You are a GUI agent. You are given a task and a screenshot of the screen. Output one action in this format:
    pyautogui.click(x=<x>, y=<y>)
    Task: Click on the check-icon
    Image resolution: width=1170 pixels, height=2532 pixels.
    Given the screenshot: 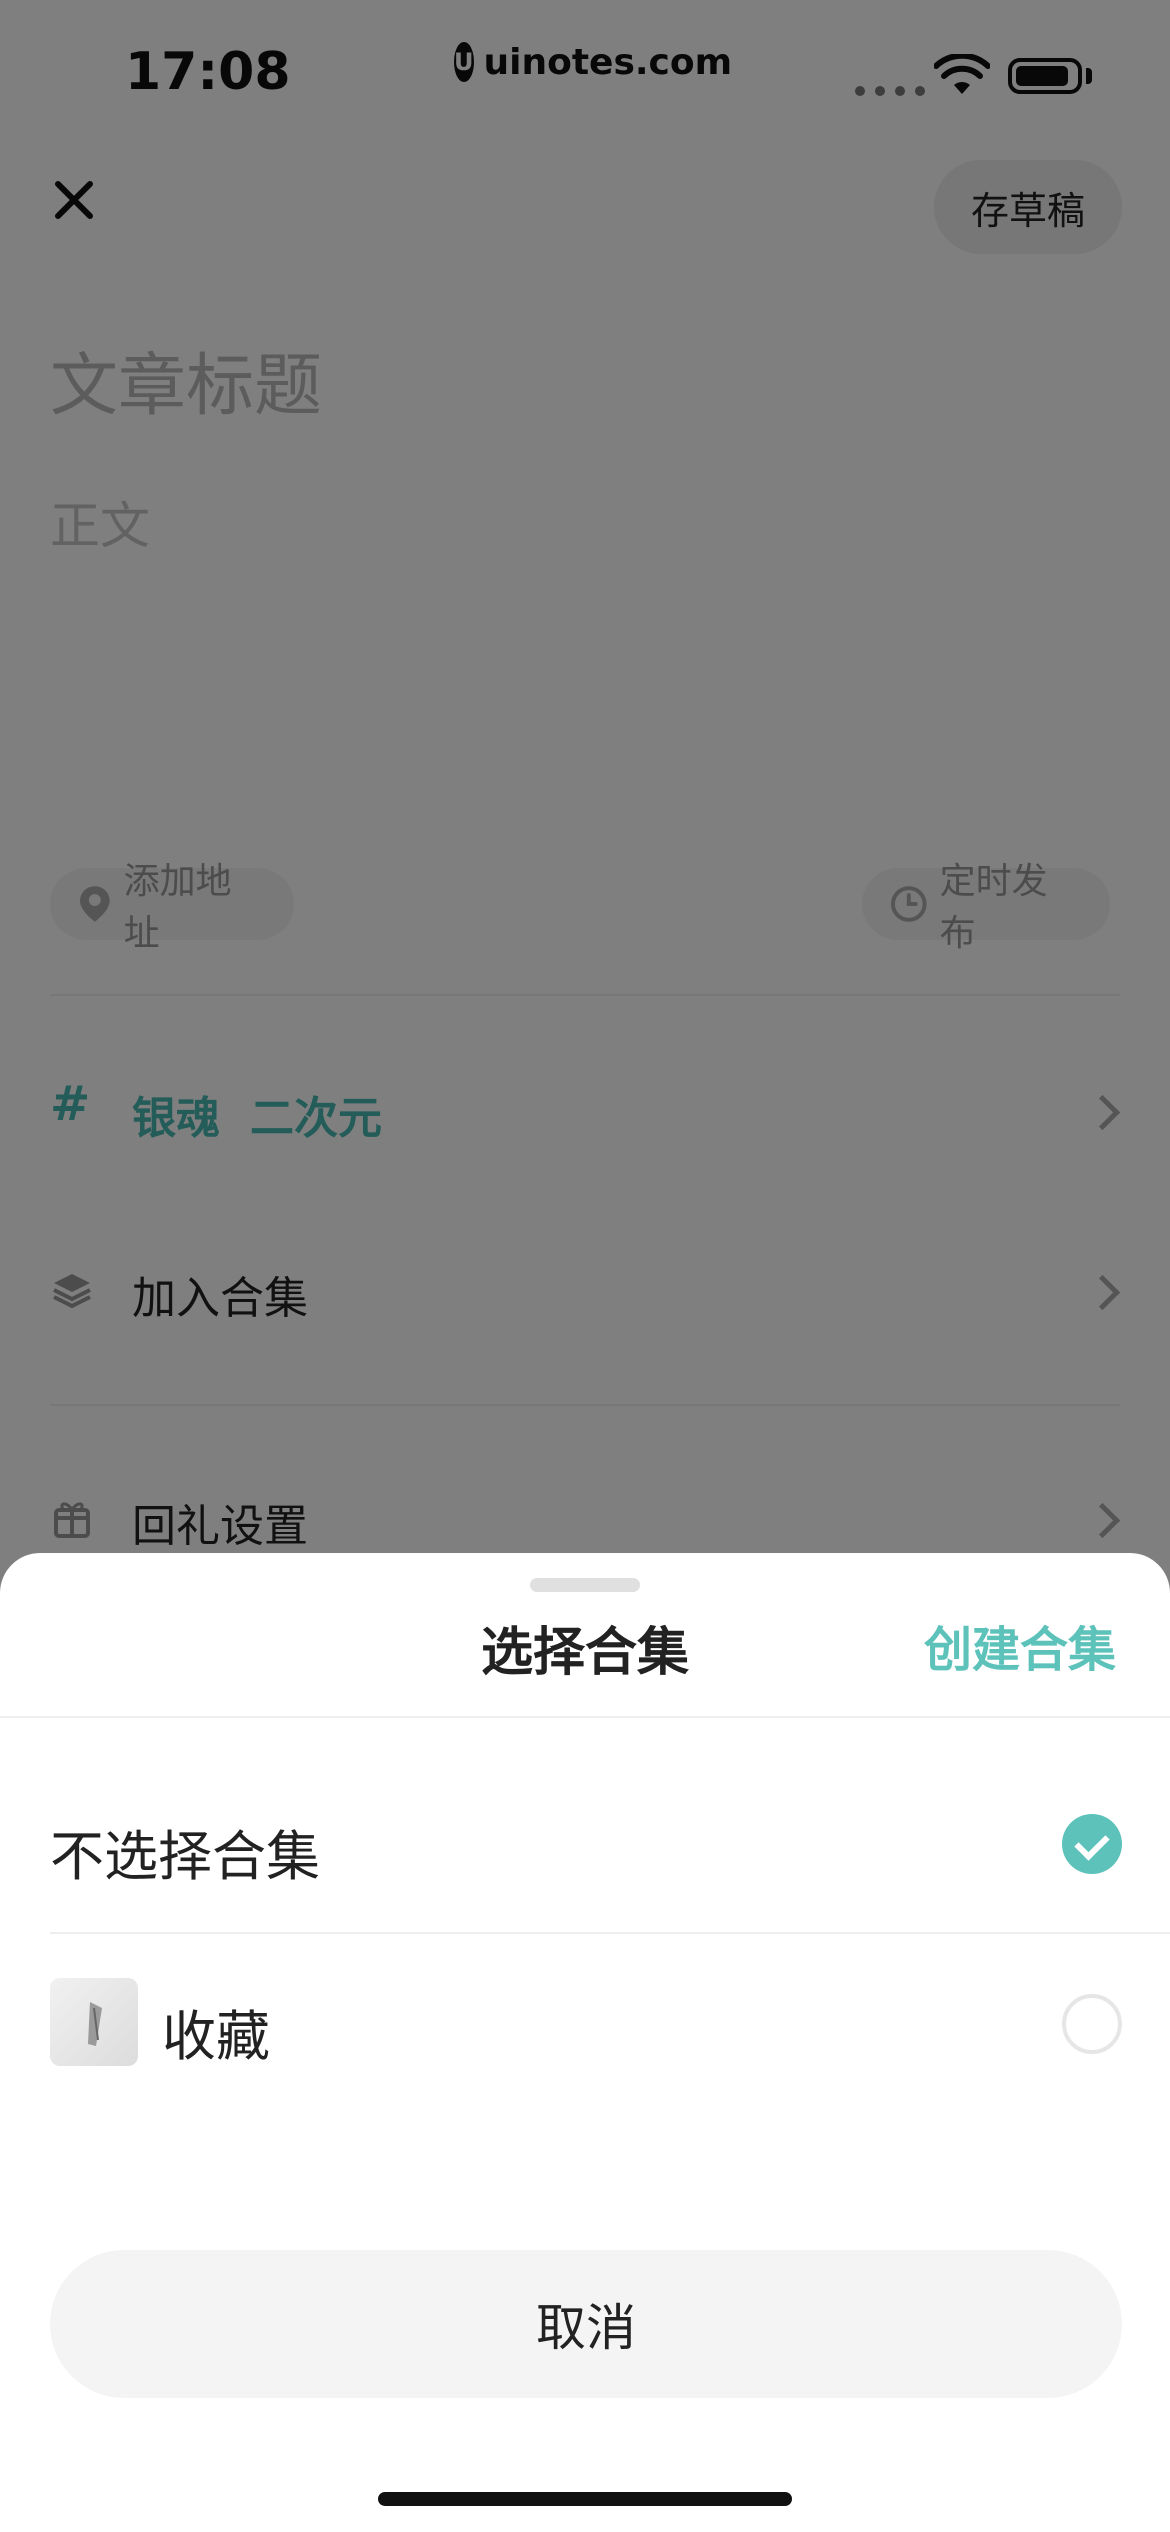 What is the action you would take?
    pyautogui.click(x=1092, y=1844)
    